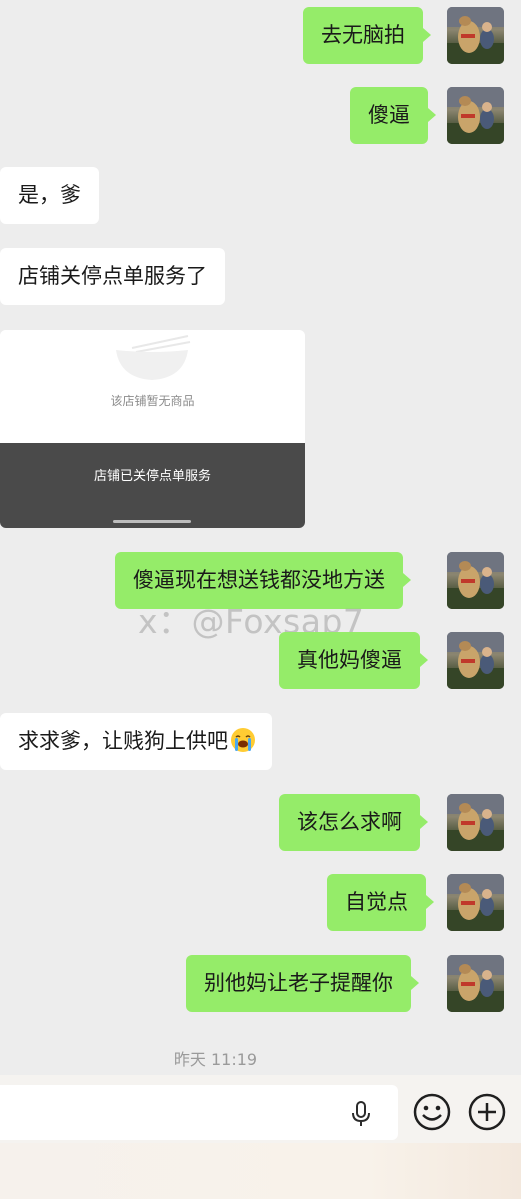 The image size is (521, 1199). I want to click on message-bubble-sent: 去无脑拍, so click(367, 35).